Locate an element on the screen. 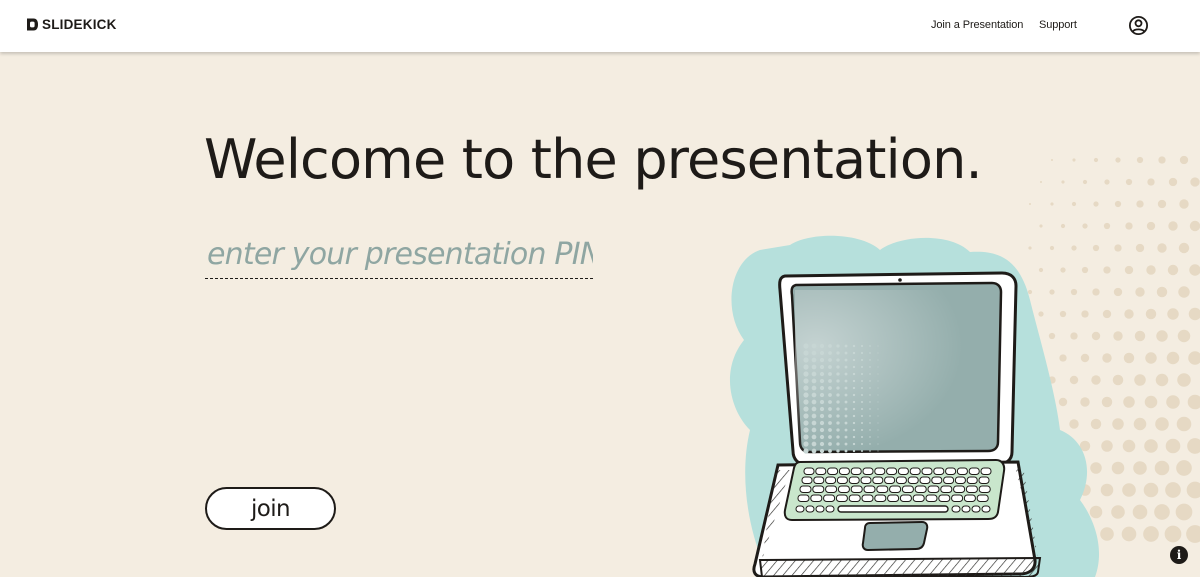 The width and height of the screenshot is (1200, 577). presentation-pin-input is located at coordinates (399, 257).